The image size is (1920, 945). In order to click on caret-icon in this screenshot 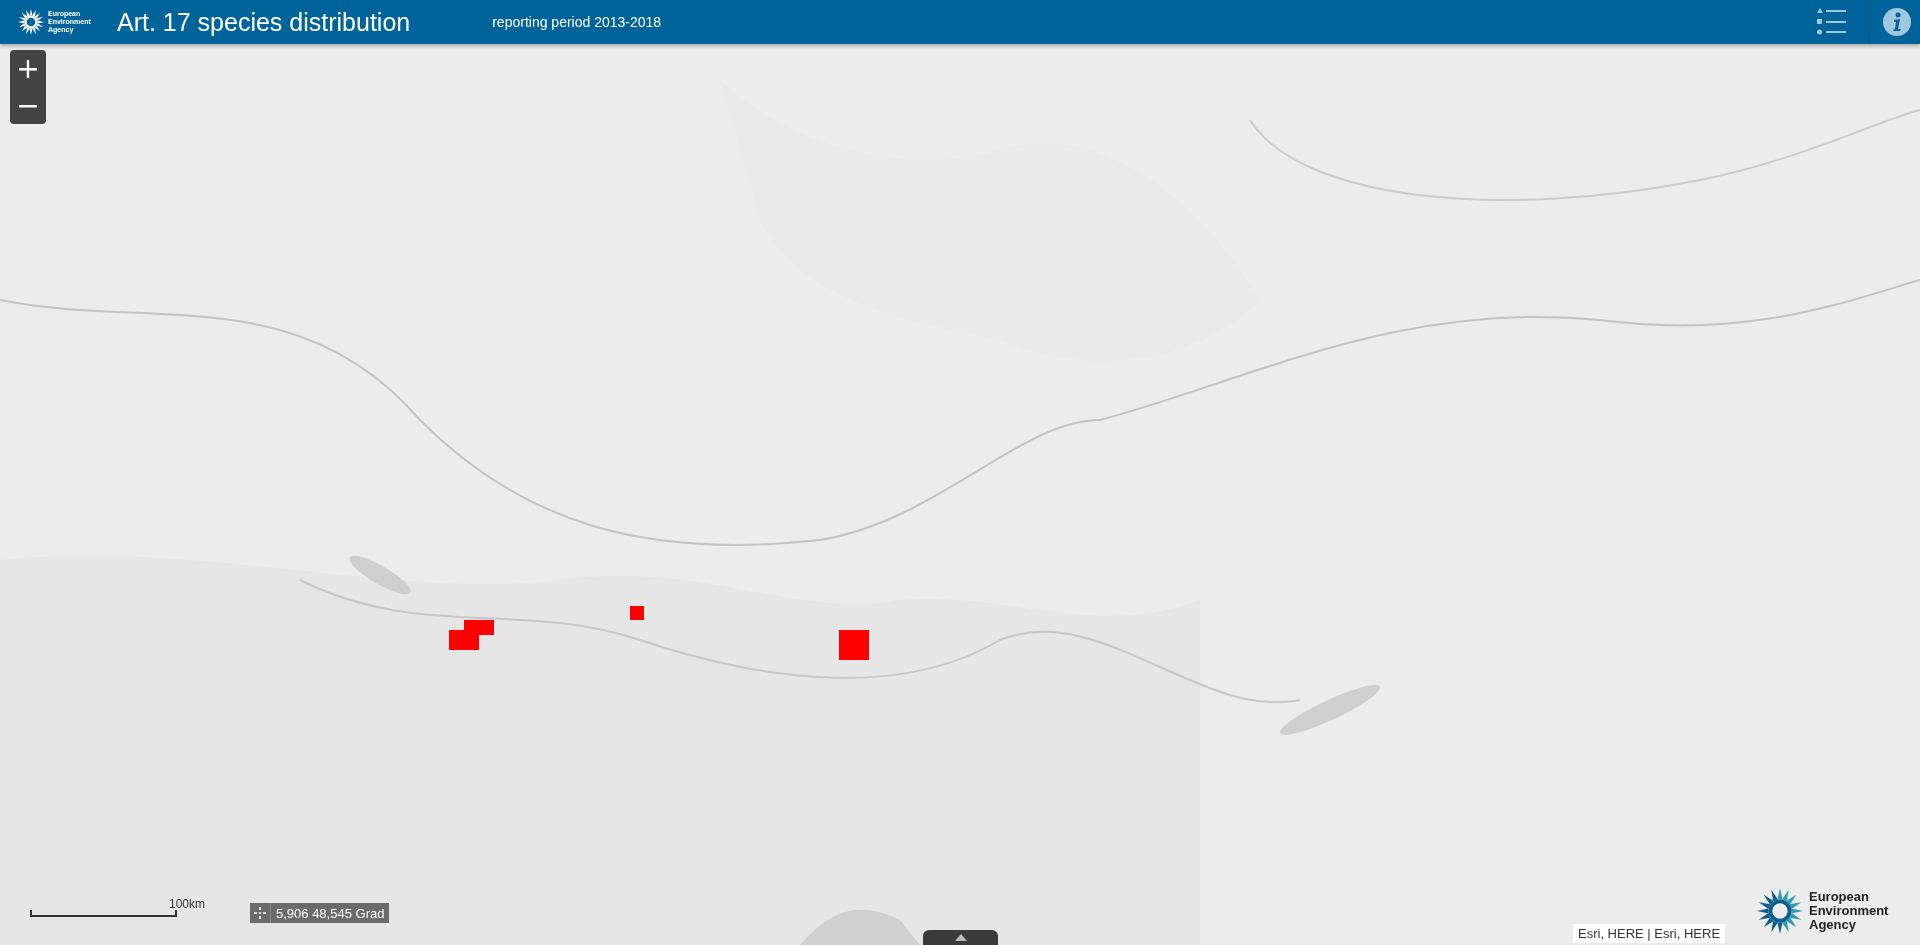, I will do `click(960, 937)`.